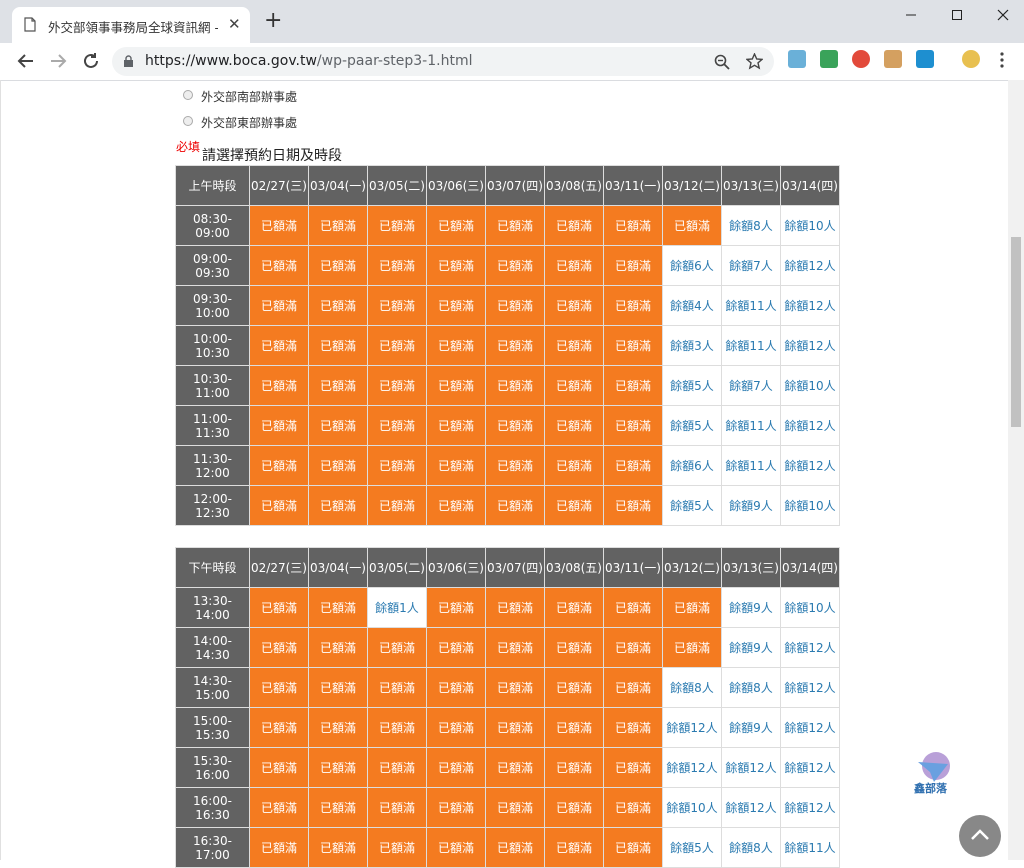 Image resolution: width=1024 pixels, height=868 pixels. Describe the element at coordinates (1002, 16) in the screenshot. I see `close-window-button` at that location.